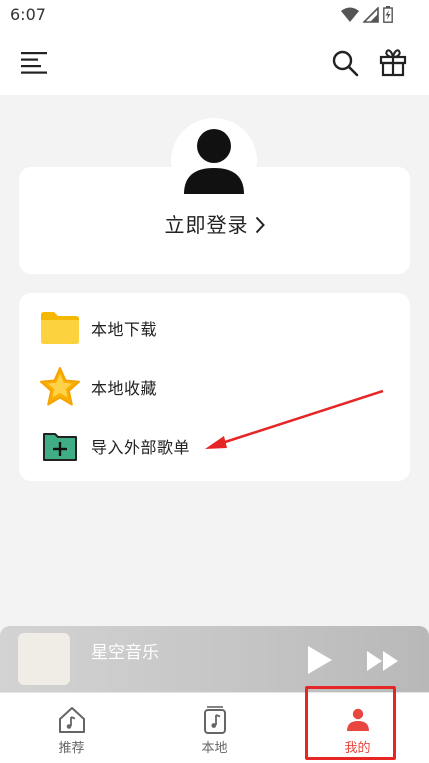  I want to click on avatar, so click(214, 161).